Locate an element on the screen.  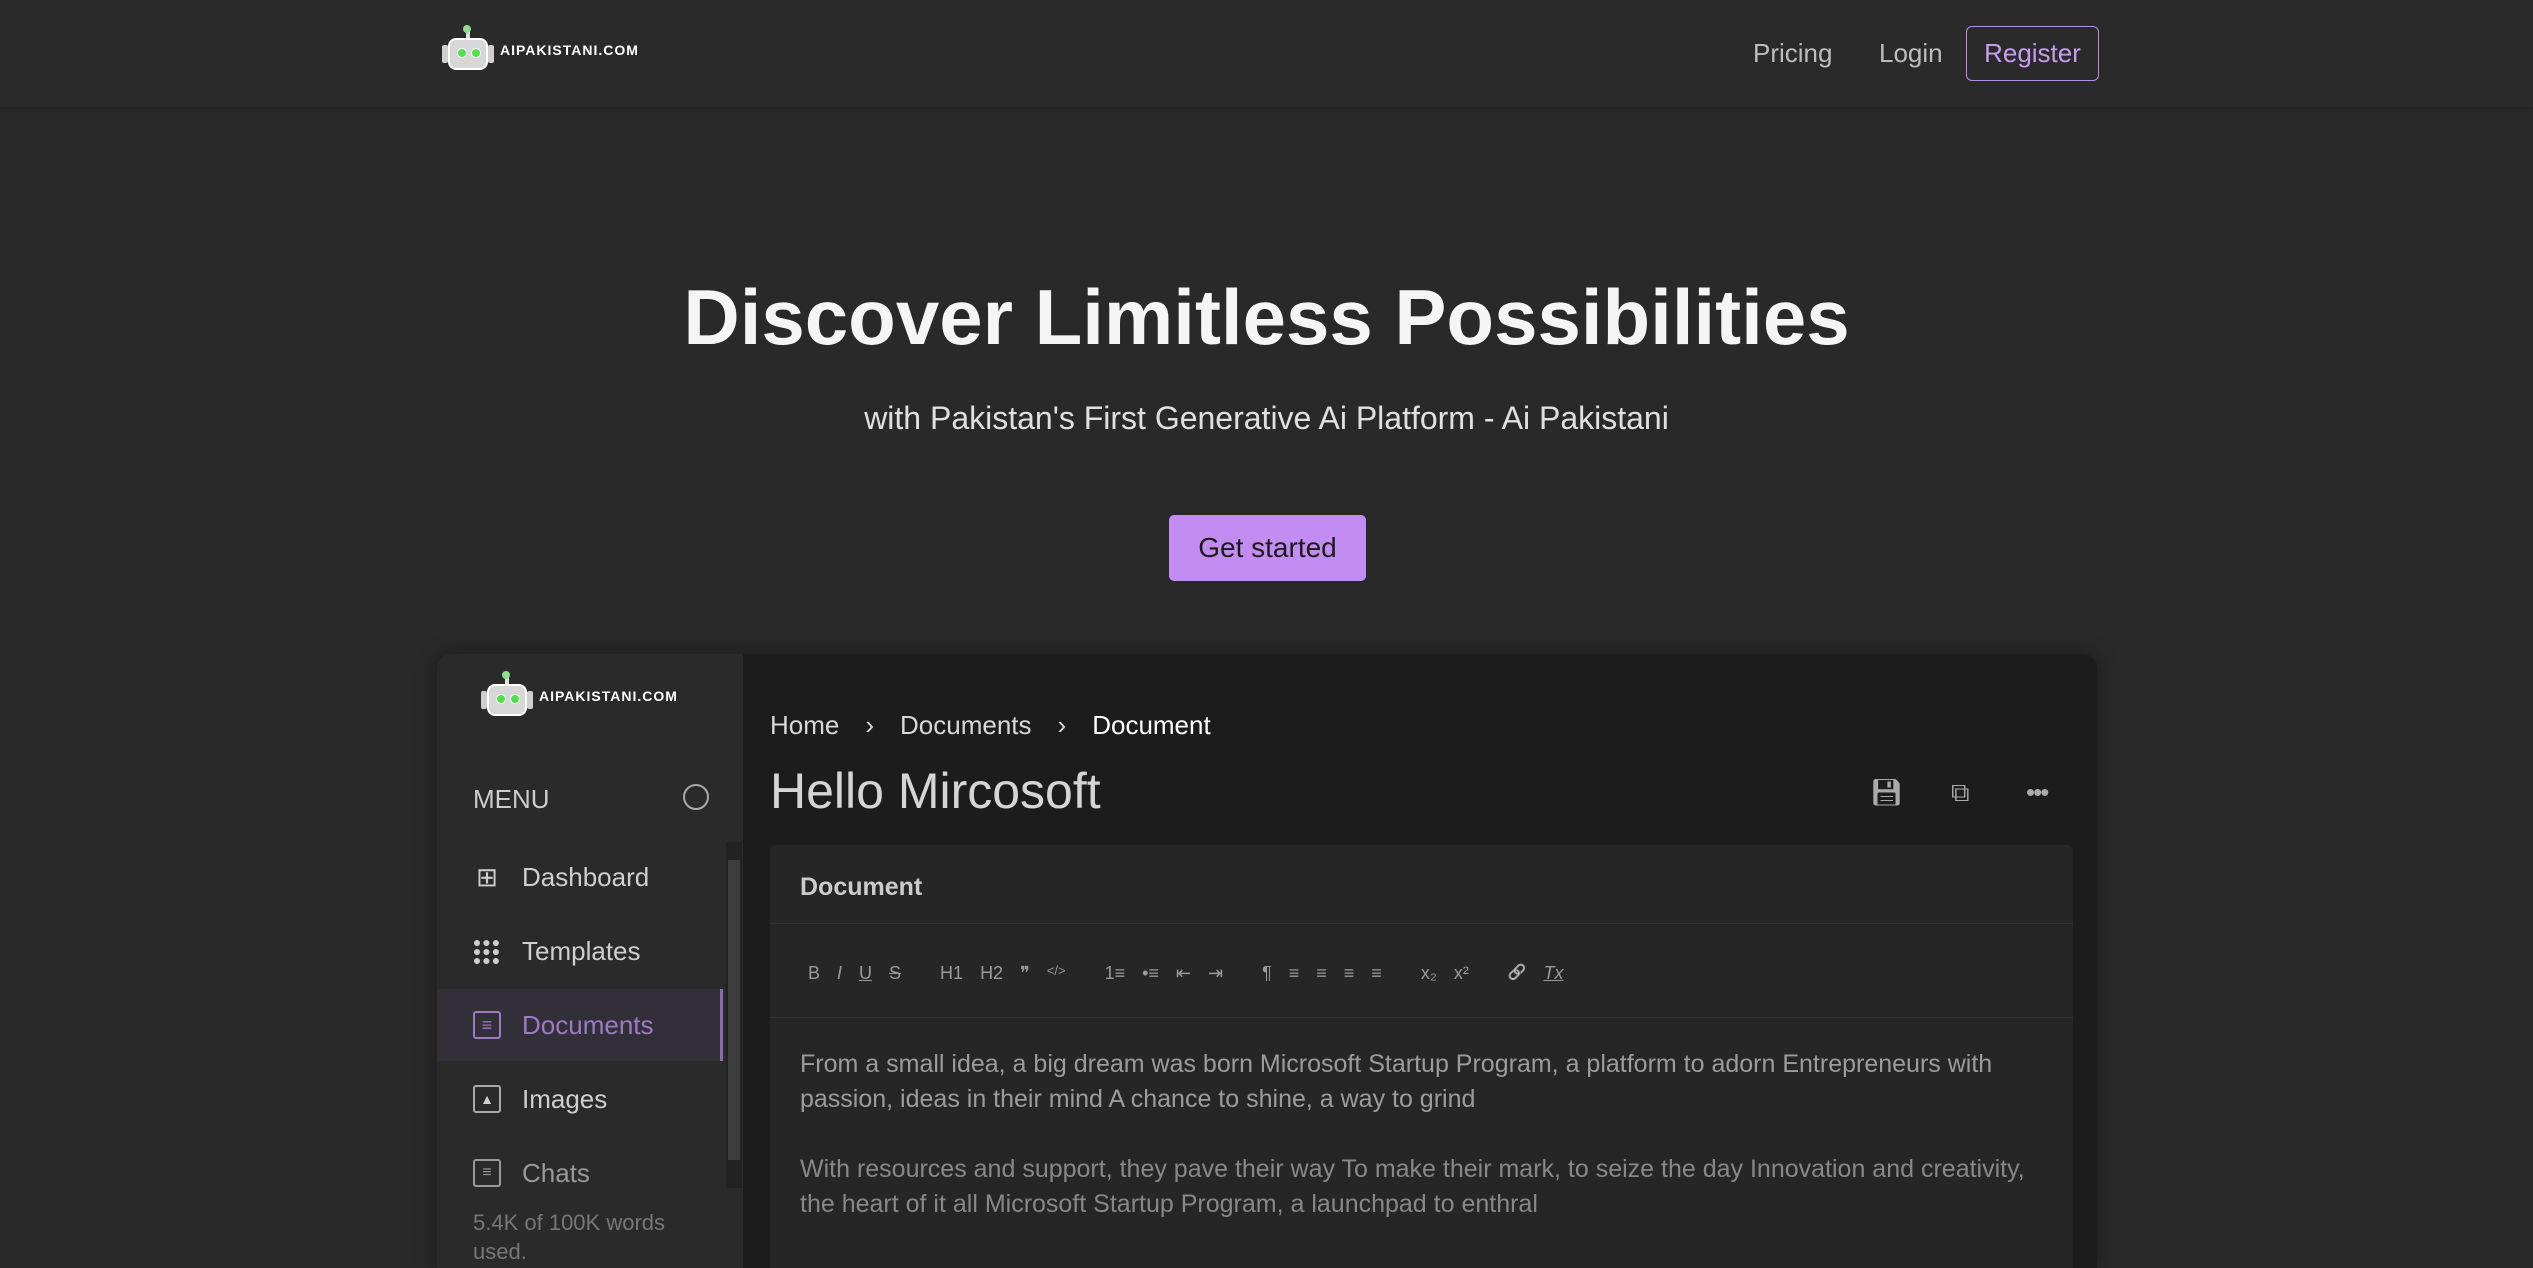
sidebar-item-dashboard: ⊞ Dashboard is located at coordinates (580, 877).